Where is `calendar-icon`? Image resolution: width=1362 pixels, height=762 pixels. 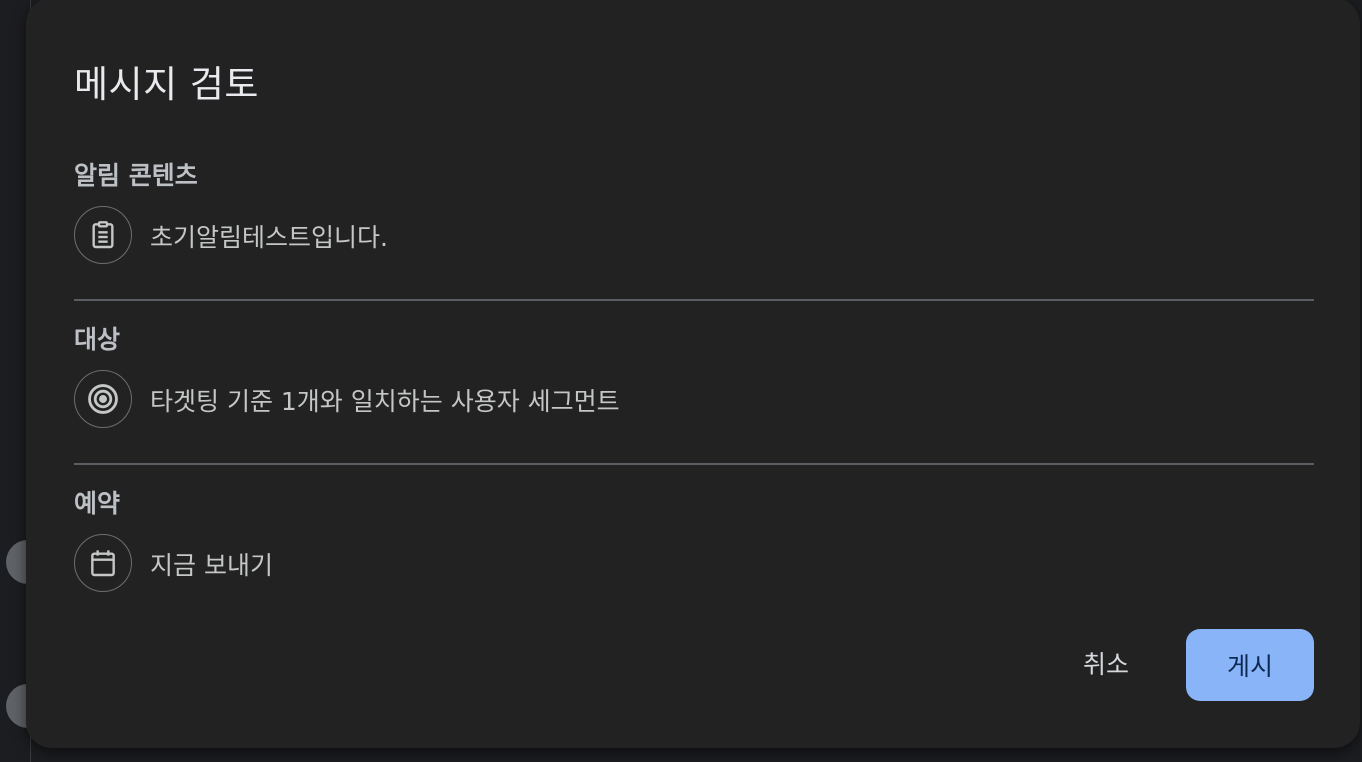
calendar-icon is located at coordinates (103, 563).